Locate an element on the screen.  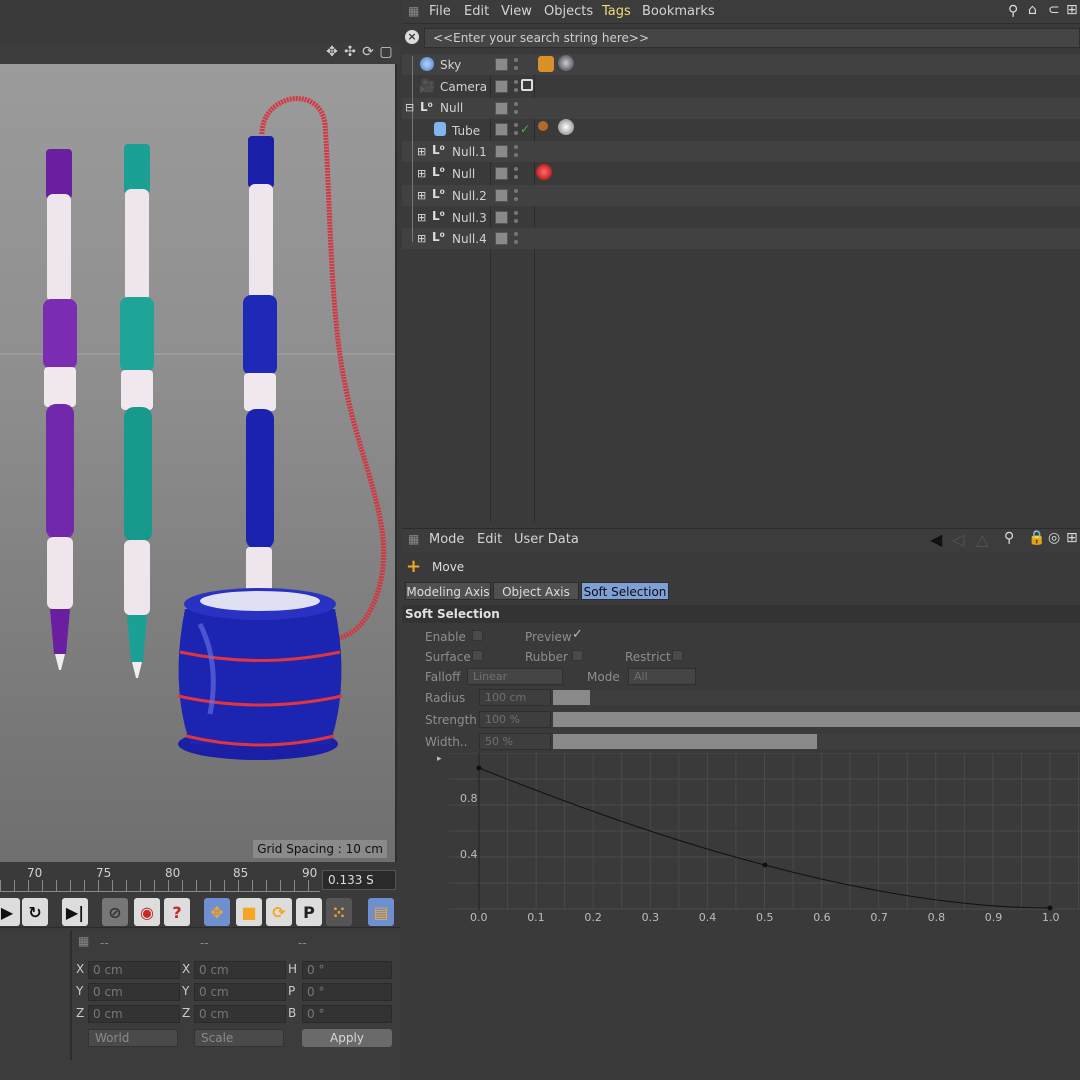
param-key-icon: P is located at coordinates (309, 912).